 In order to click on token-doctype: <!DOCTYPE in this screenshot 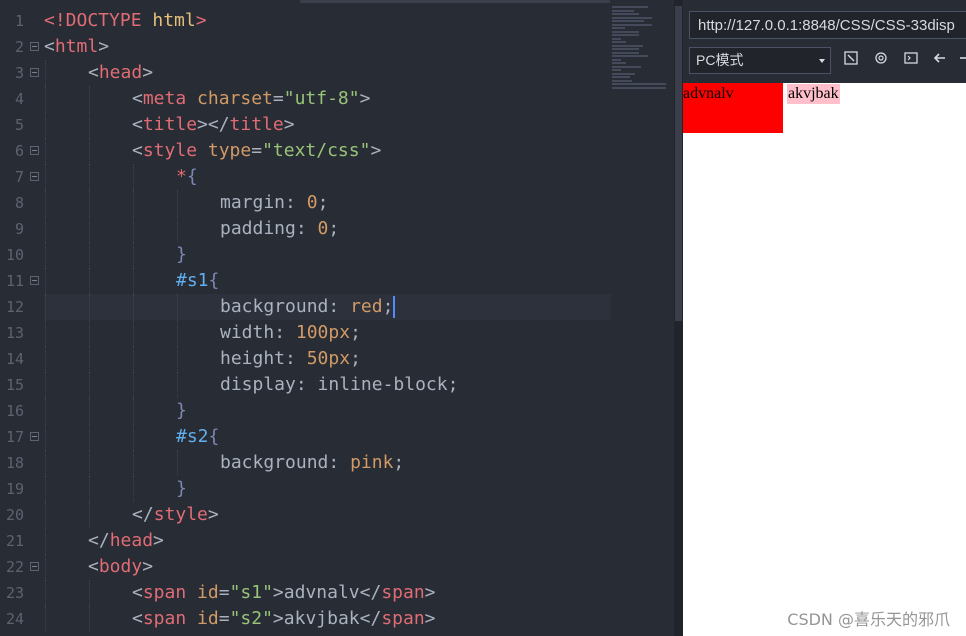, I will do `click(93, 20)`.